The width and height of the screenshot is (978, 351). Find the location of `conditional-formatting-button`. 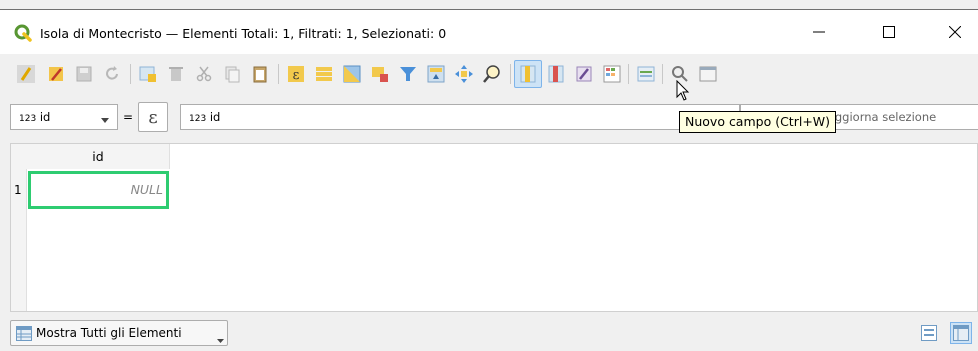

conditional-formatting-button is located at coordinates (612, 74).